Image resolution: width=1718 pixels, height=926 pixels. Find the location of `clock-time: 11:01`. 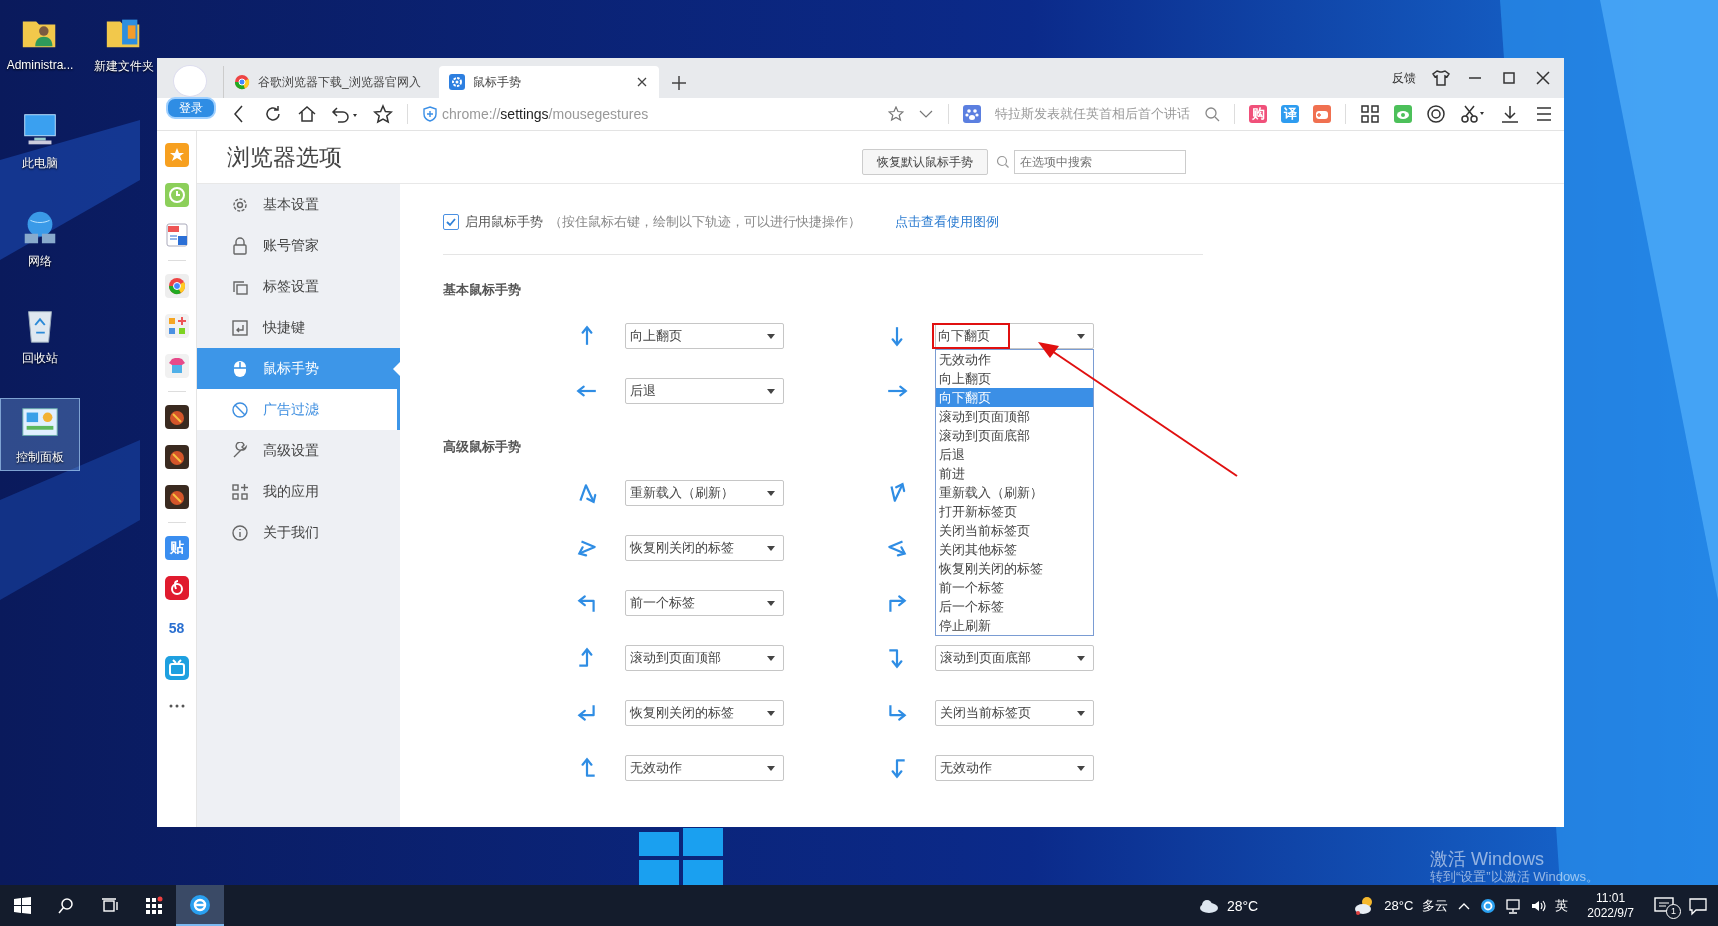

clock-time: 11:01 is located at coordinates (1611, 898).